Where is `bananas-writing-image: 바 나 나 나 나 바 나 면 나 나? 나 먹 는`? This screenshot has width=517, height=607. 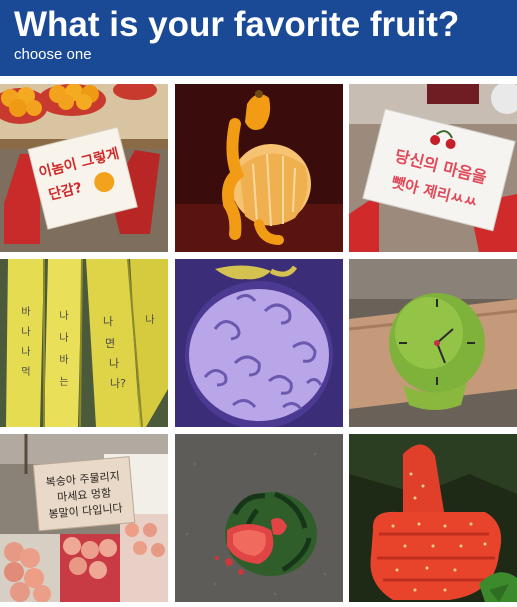 bananas-writing-image: 바 나 나 나 나 바 나 면 나 나? 나 먹 는 is located at coordinates (84, 343).